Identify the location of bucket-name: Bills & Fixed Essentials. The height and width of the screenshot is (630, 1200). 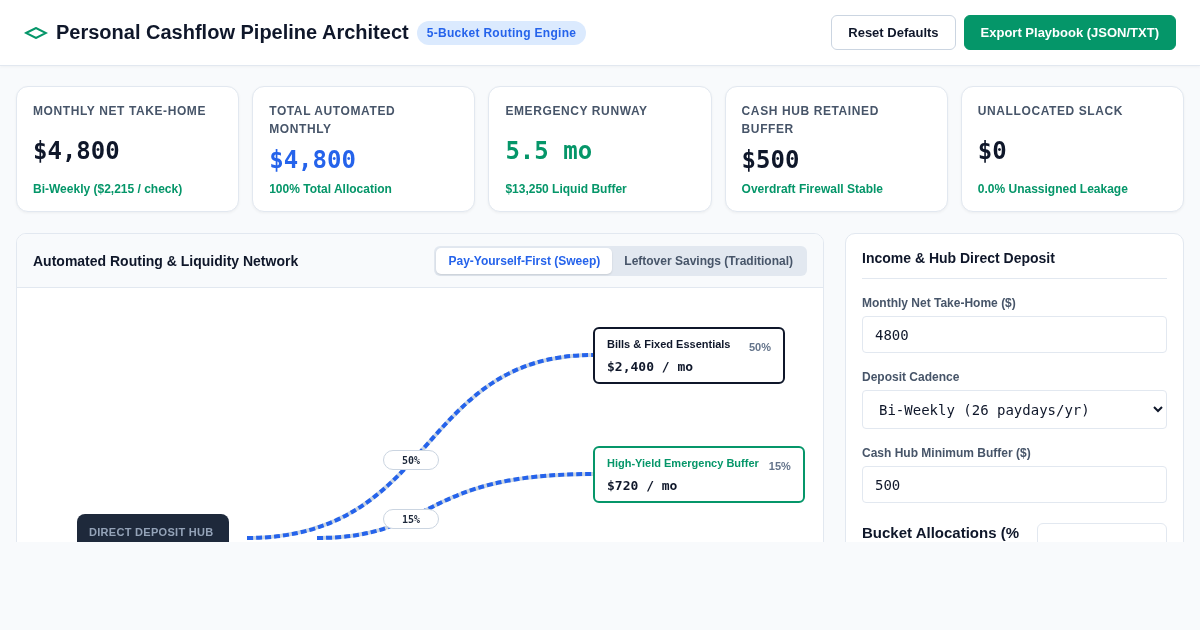
(669, 344).